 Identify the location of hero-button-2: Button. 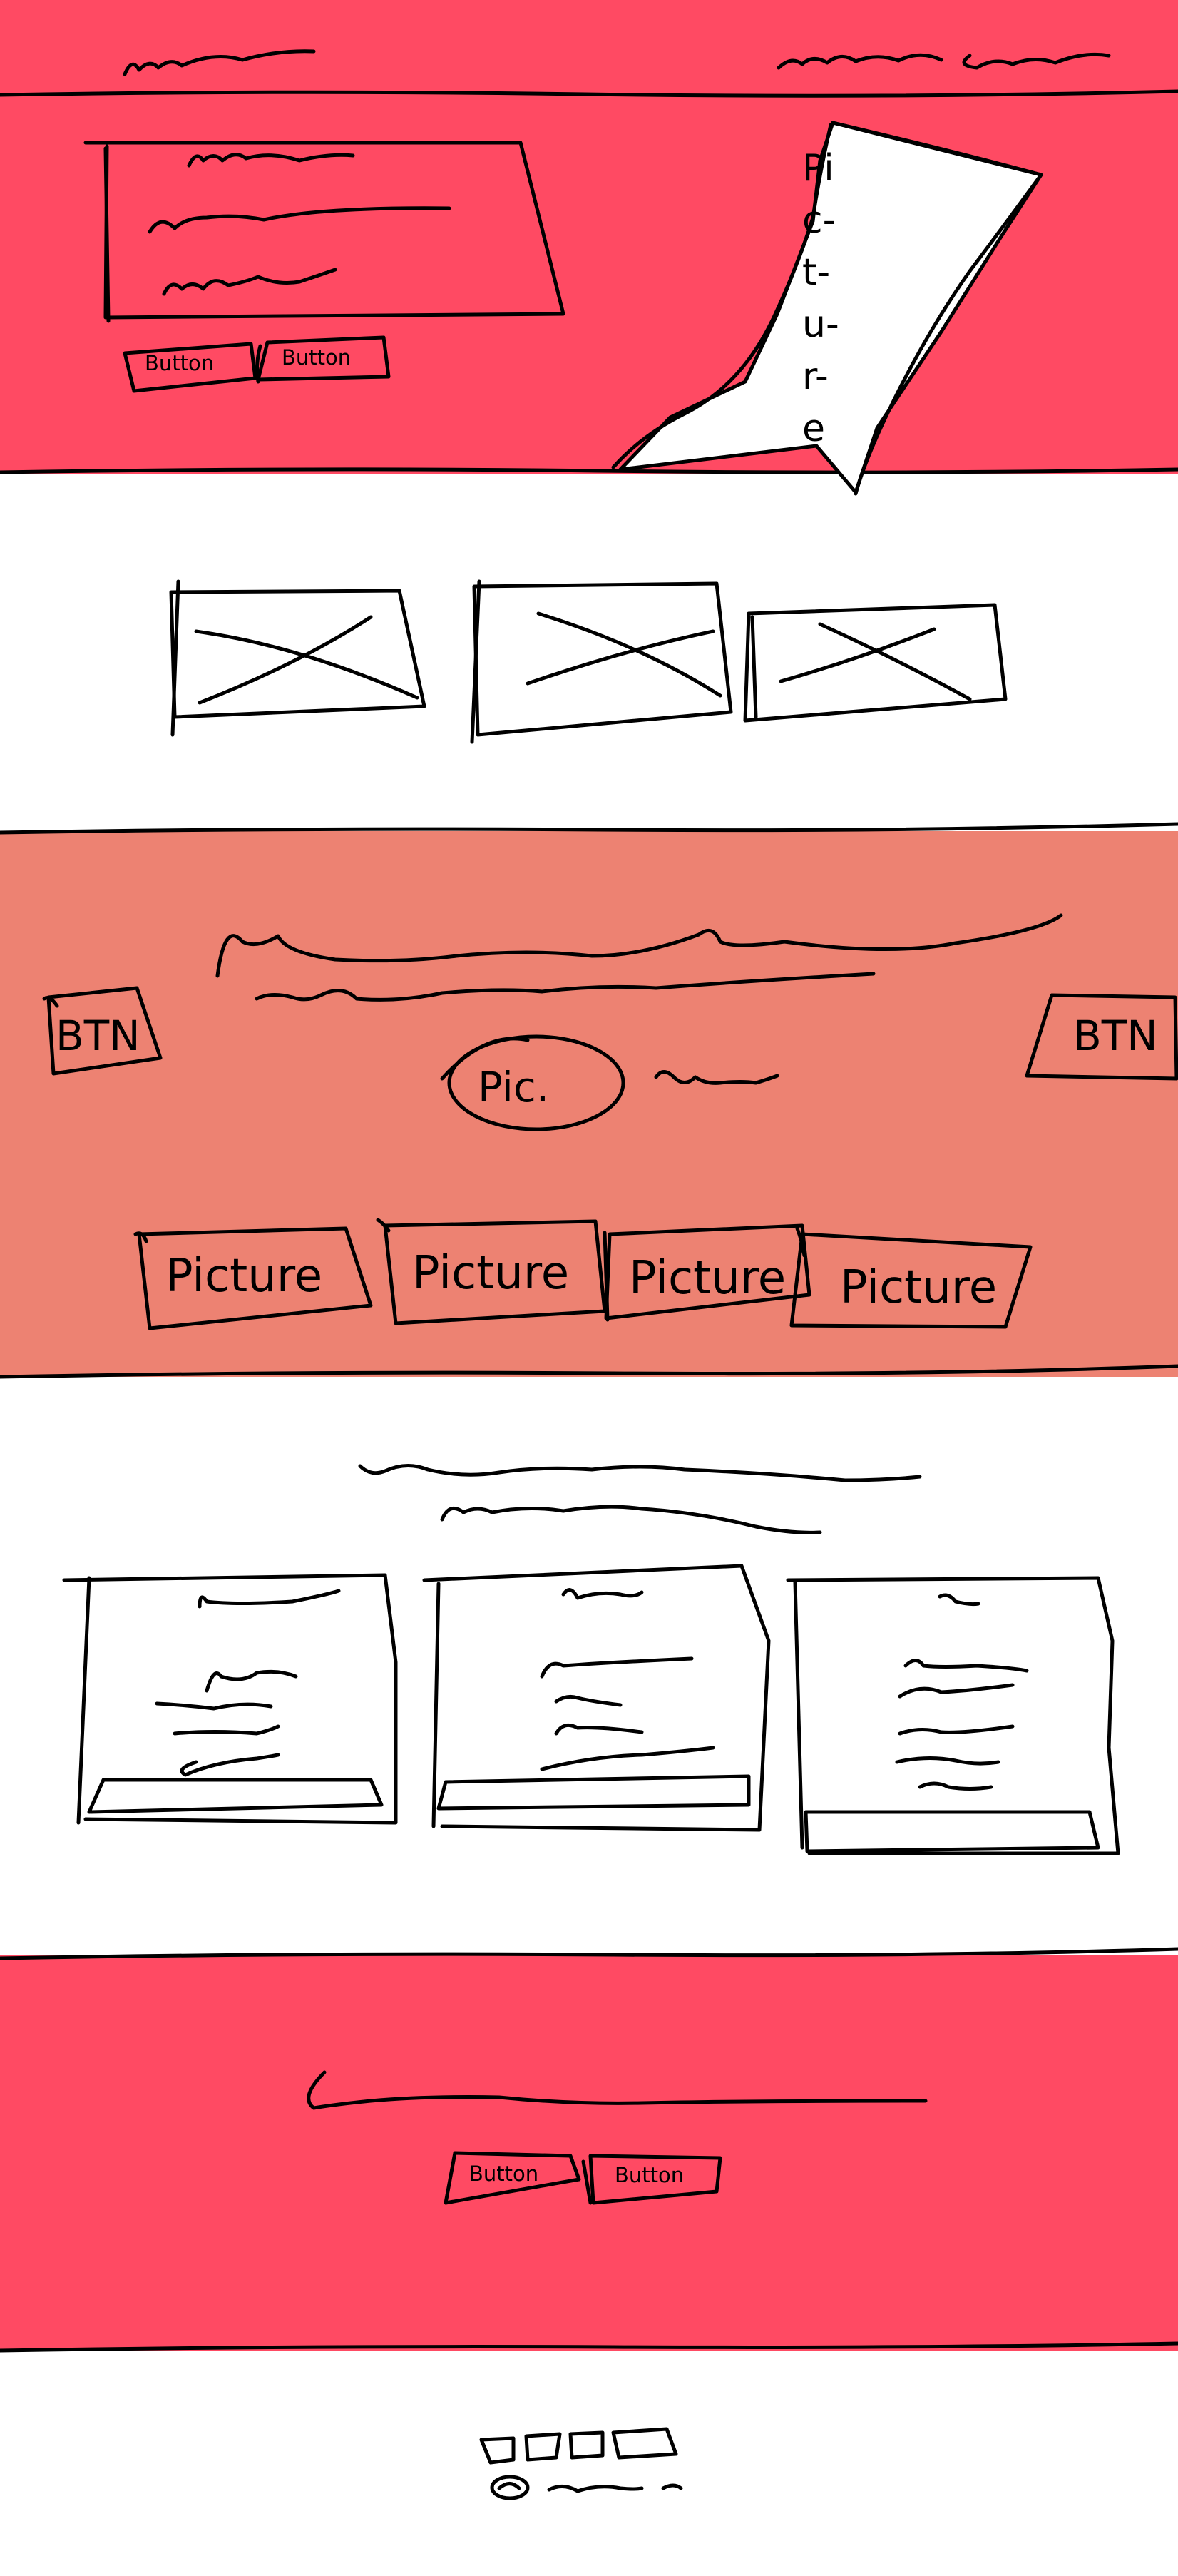
(316, 357).